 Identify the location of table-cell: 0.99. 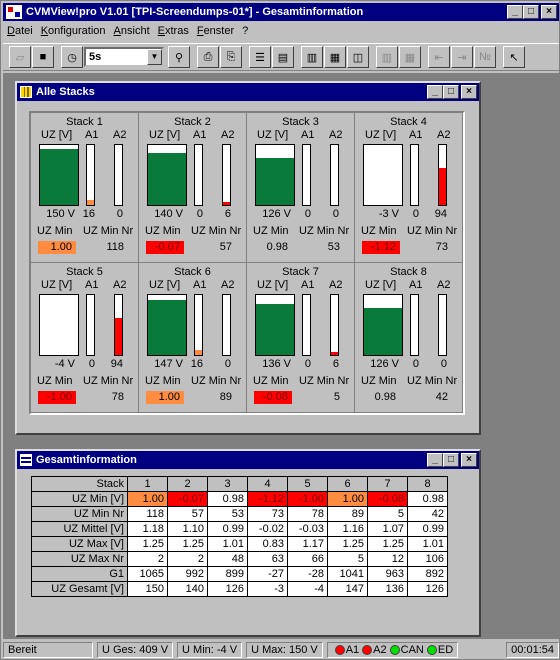
(427, 529).